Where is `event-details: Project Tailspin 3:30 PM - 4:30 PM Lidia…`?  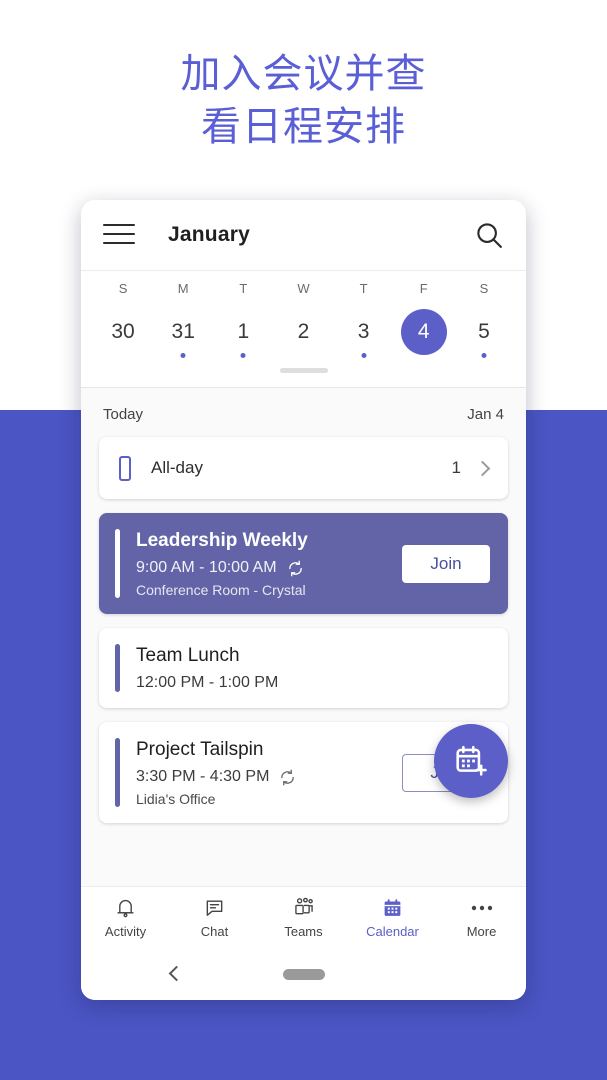 event-details: Project Tailspin 3:30 PM - 4:30 PM Lidia… is located at coordinates (264, 772).